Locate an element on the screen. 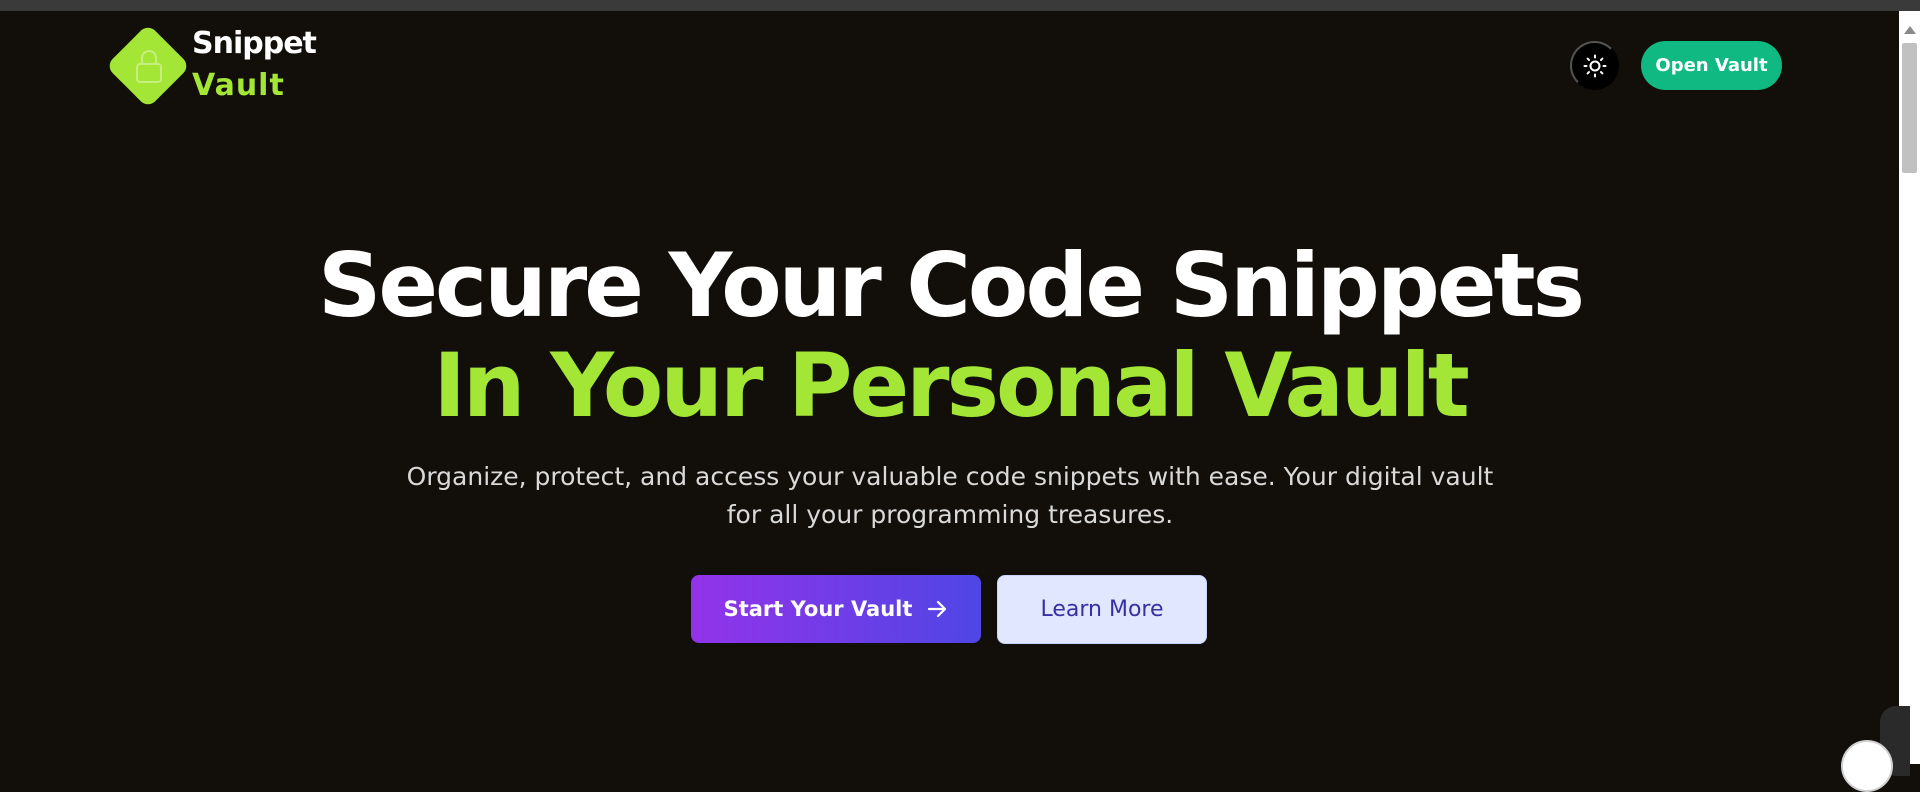 The image size is (1920, 792). lock-icon is located at coordinates (149, 66).